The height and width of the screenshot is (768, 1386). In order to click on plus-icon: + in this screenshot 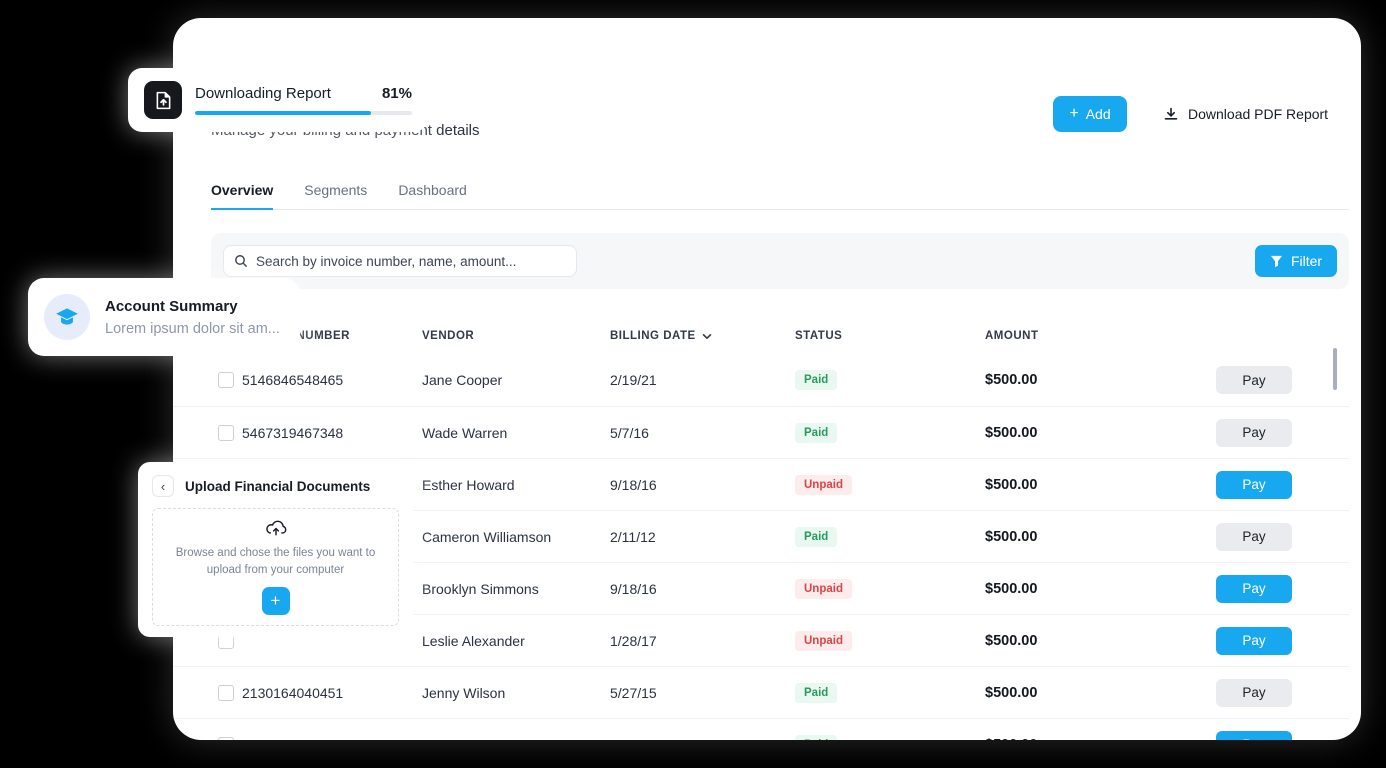, I will do `click(1074, 113)`.